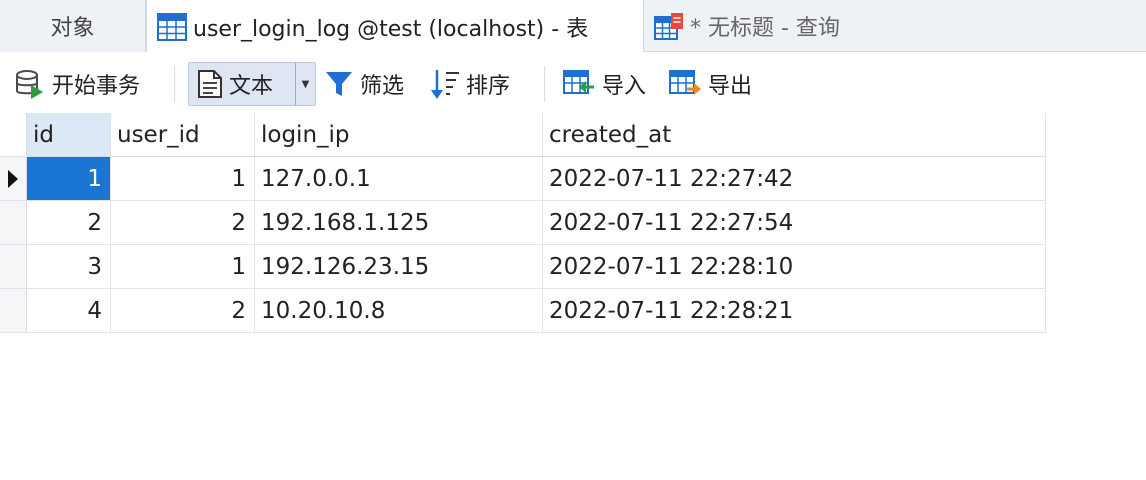 The height and width of the screenshot is (480, 1146). I want to click on tab-objects: 对象, so click(73, 26).